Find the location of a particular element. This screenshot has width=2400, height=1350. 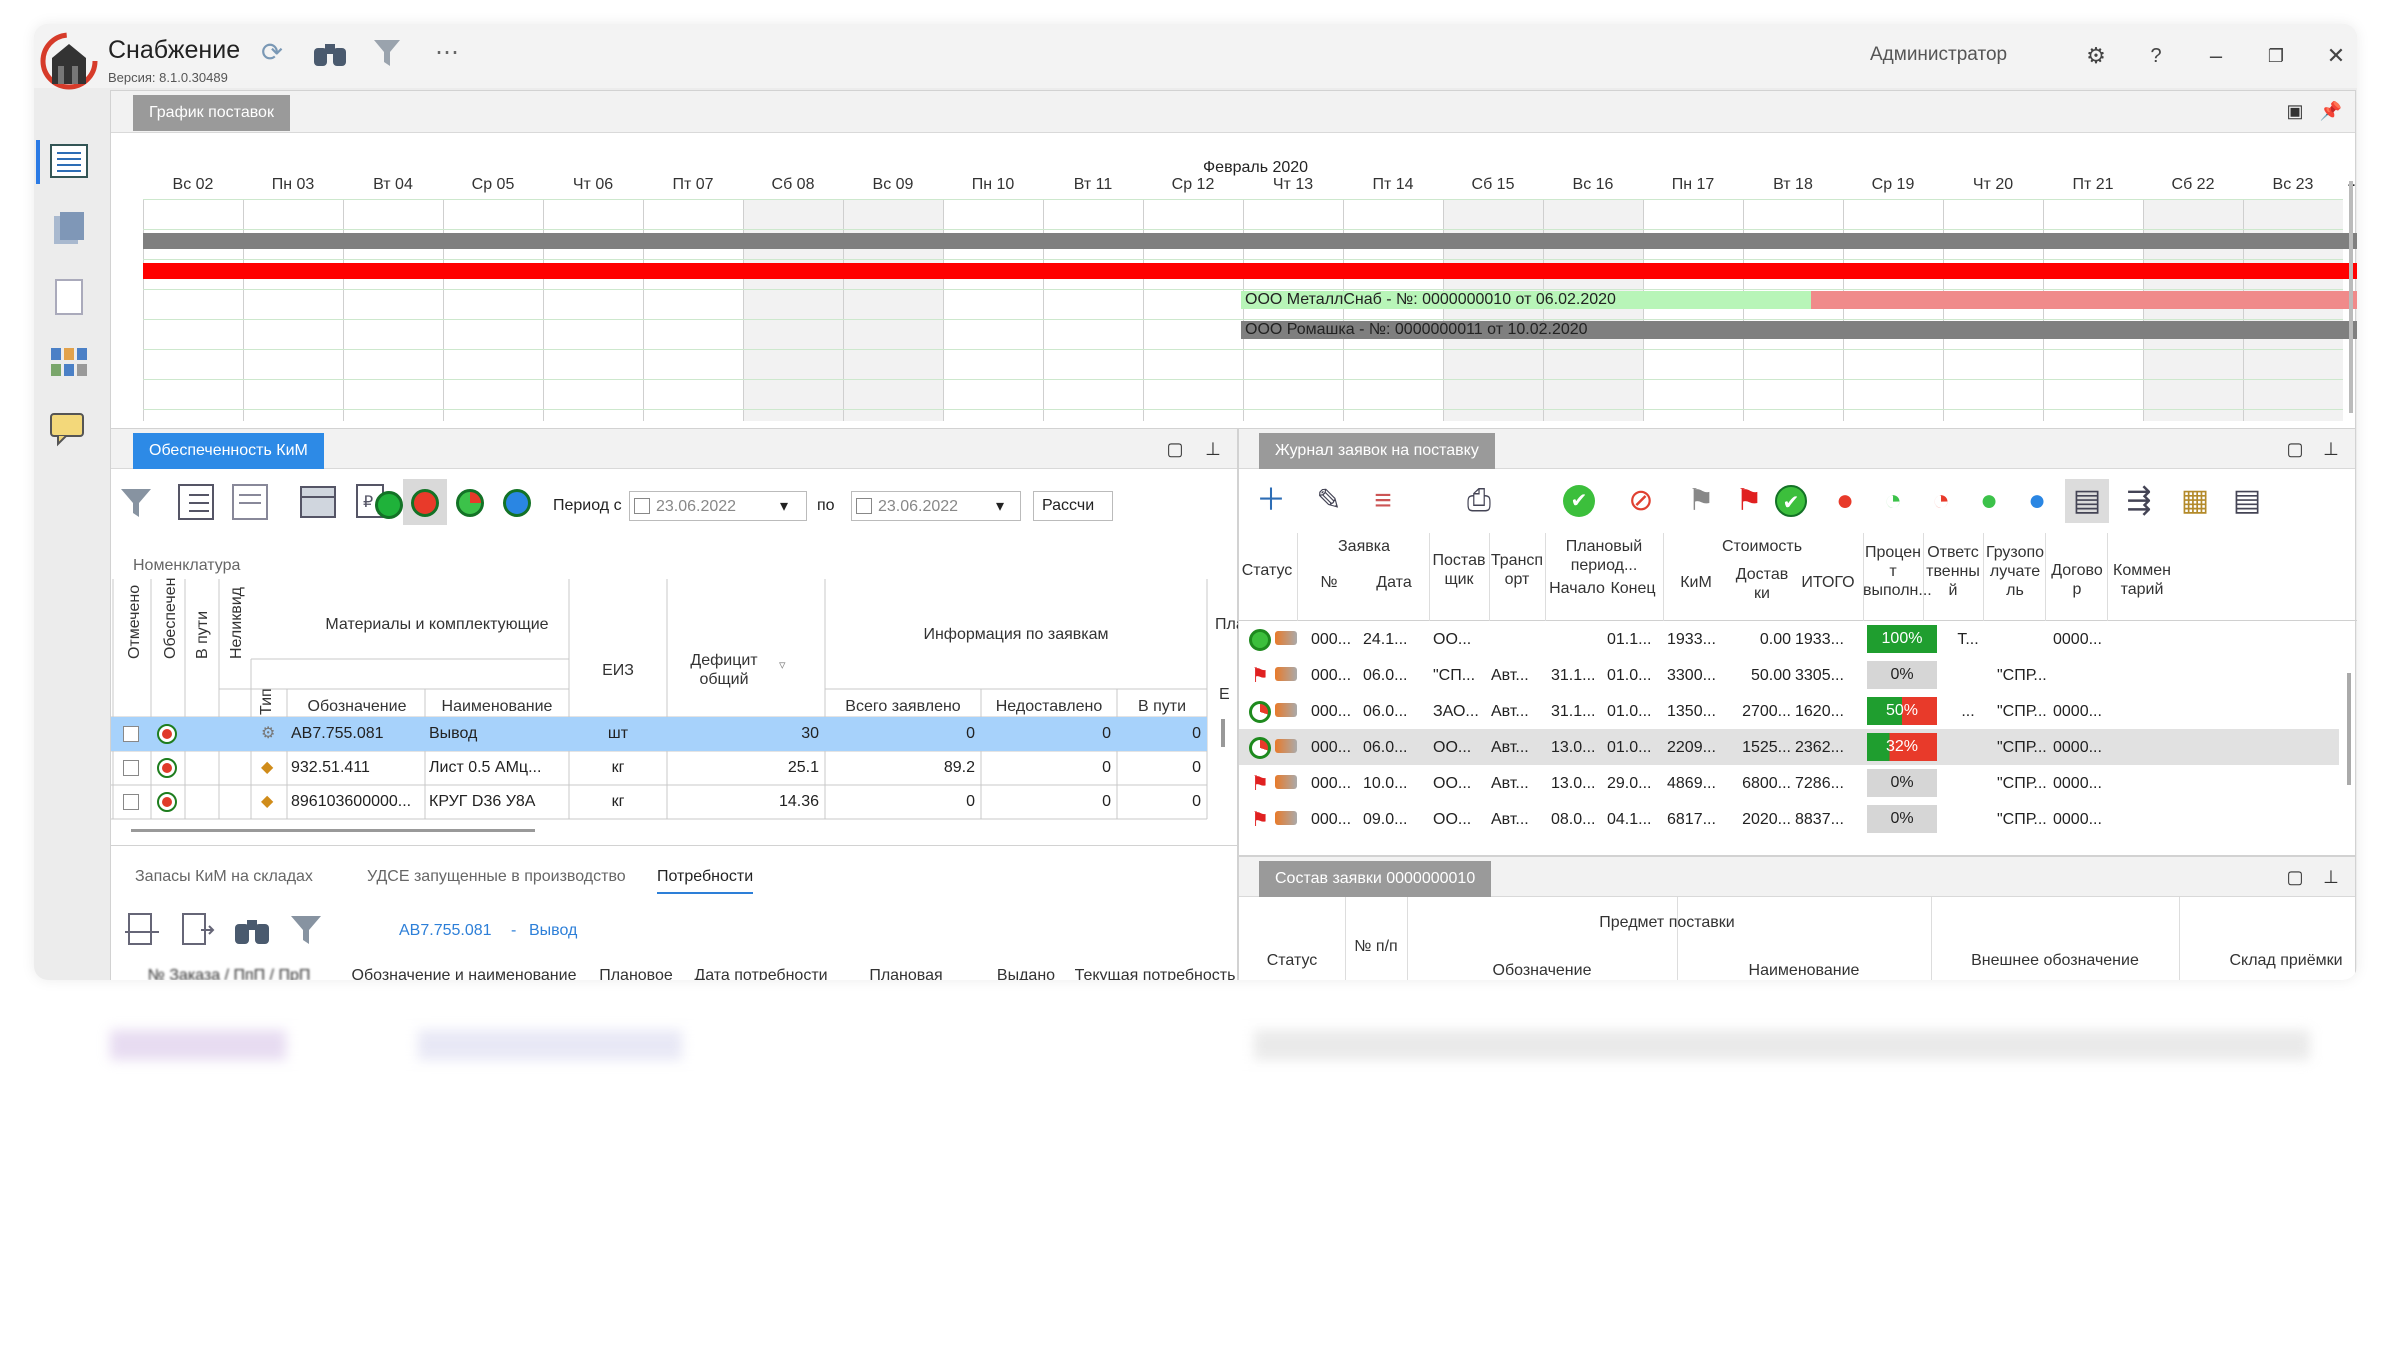

table-row: ◆ 896103600000... КРУГ D36 У8А кг 14.36 0 0 0 is located at coordinates (659, 802).